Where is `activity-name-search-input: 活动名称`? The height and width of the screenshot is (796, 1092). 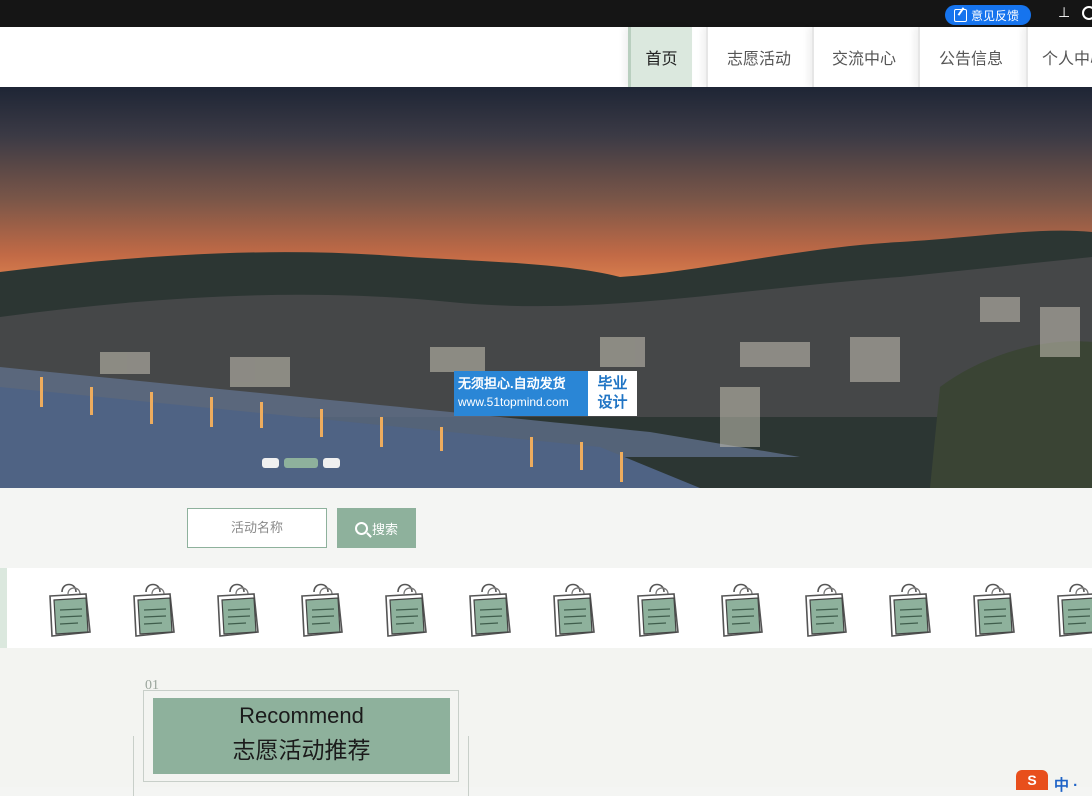 activity-name-search-input: 活动名称 is located at coordinates (257, 528).